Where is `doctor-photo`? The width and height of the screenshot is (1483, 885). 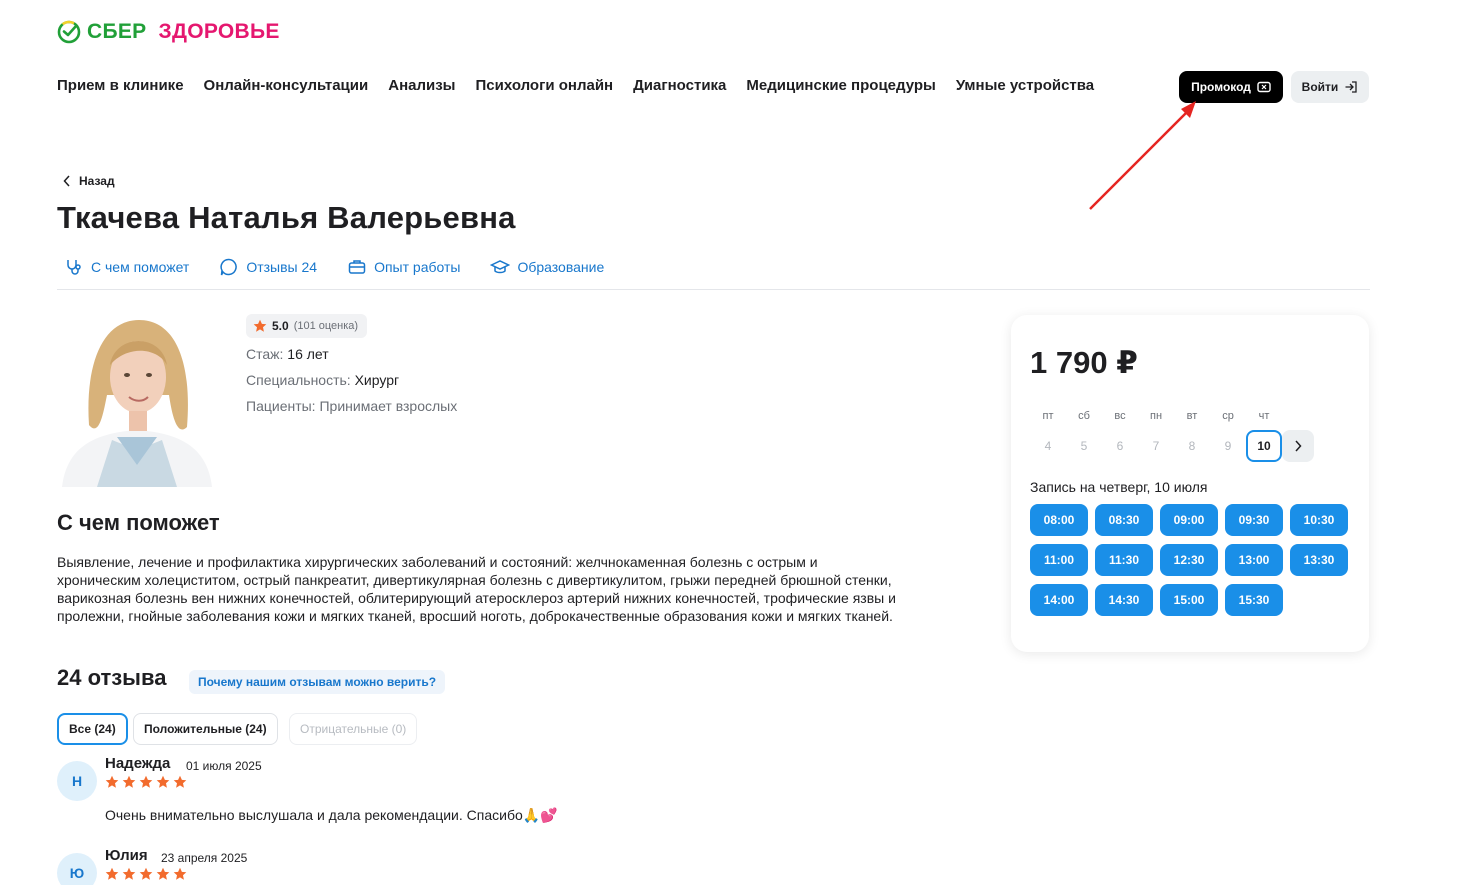 doctor-photo is located at coordinates (137, 401).